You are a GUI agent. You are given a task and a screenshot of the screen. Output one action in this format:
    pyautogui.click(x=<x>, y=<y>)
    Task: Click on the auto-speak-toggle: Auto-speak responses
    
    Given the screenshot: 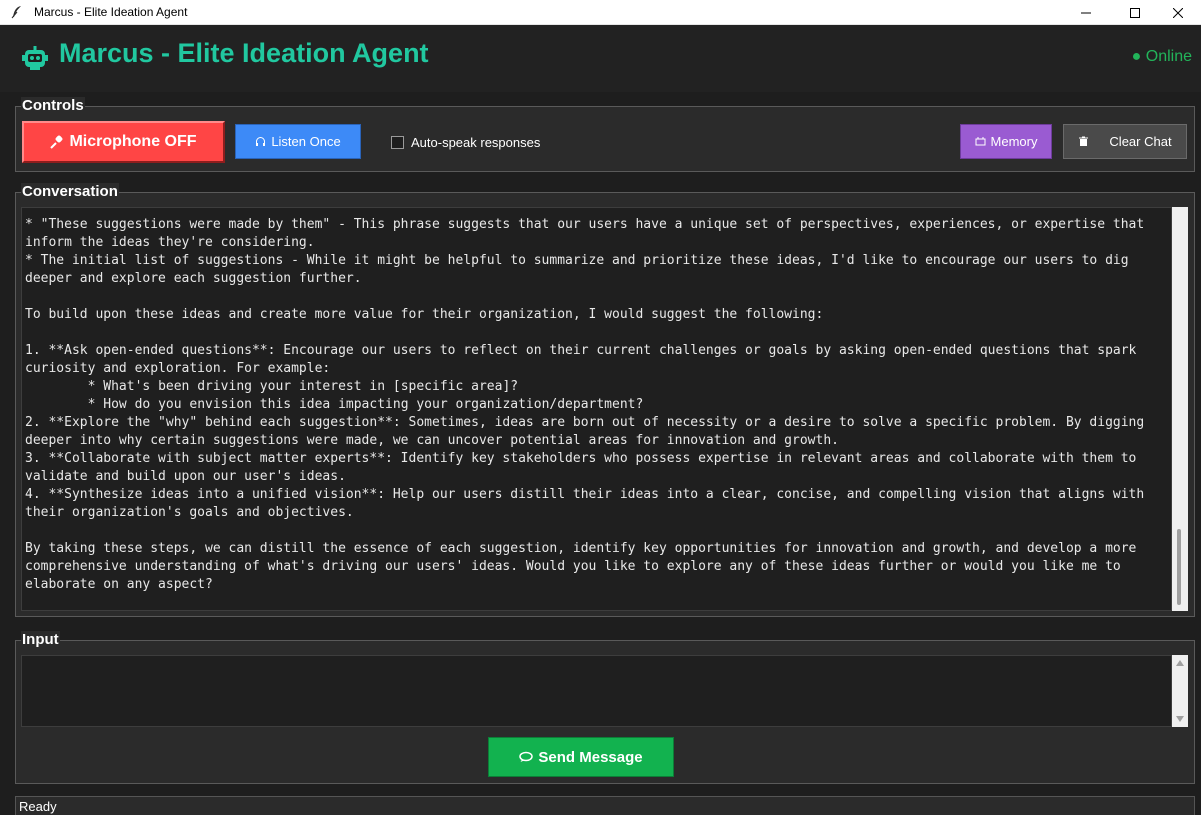 What is the action you would take?
    pyautogui.click(x=465, y=142)
    